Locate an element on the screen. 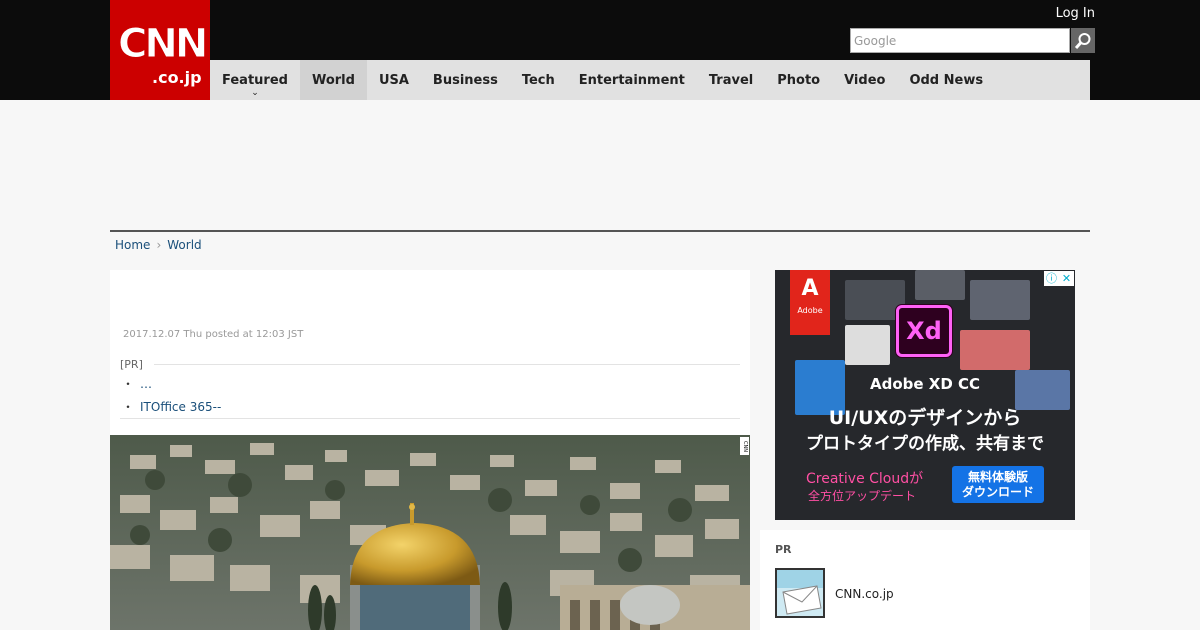 Image resolution: width=1200 pixels, height=630 pixels. nav-item-label: USA is located at coordinates (393, 80).